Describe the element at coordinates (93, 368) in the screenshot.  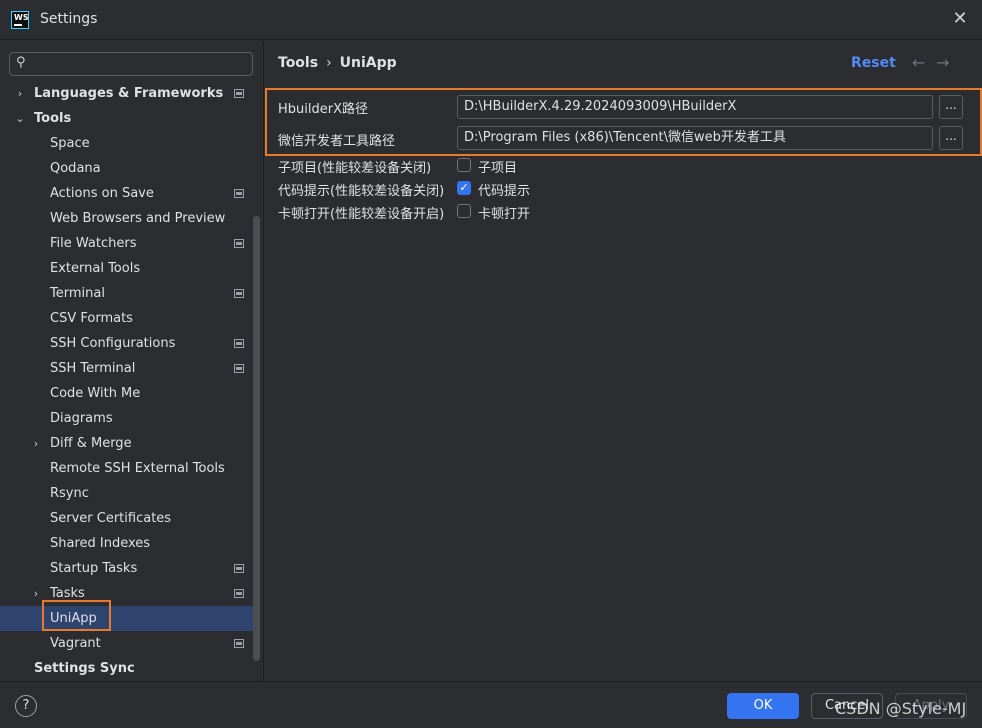
I see `sidebar-item-label: SSH Terminal` at that location.